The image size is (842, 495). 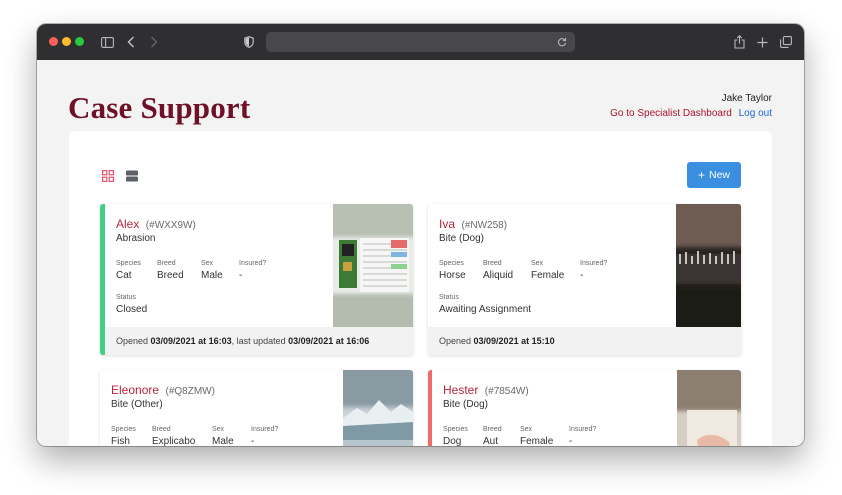 I want to click on browser-titlebar, so click(x=420, y=42).